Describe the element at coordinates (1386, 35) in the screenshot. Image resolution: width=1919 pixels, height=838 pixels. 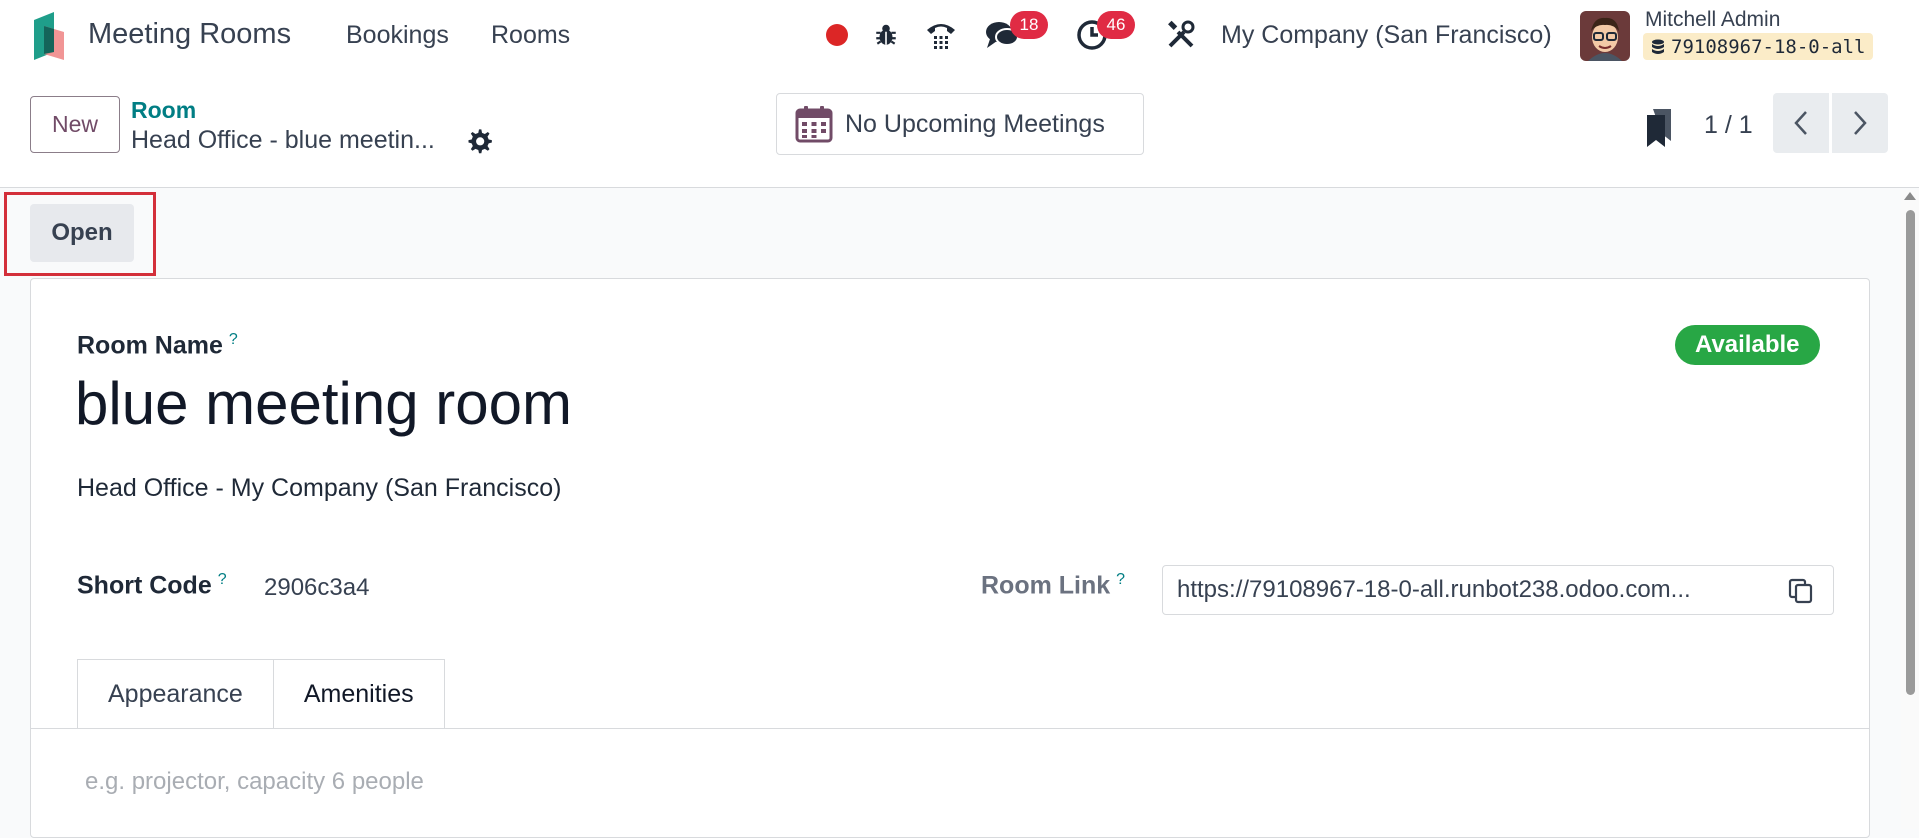
I see `company-switcher: My Company (San Francisco)` at that location.